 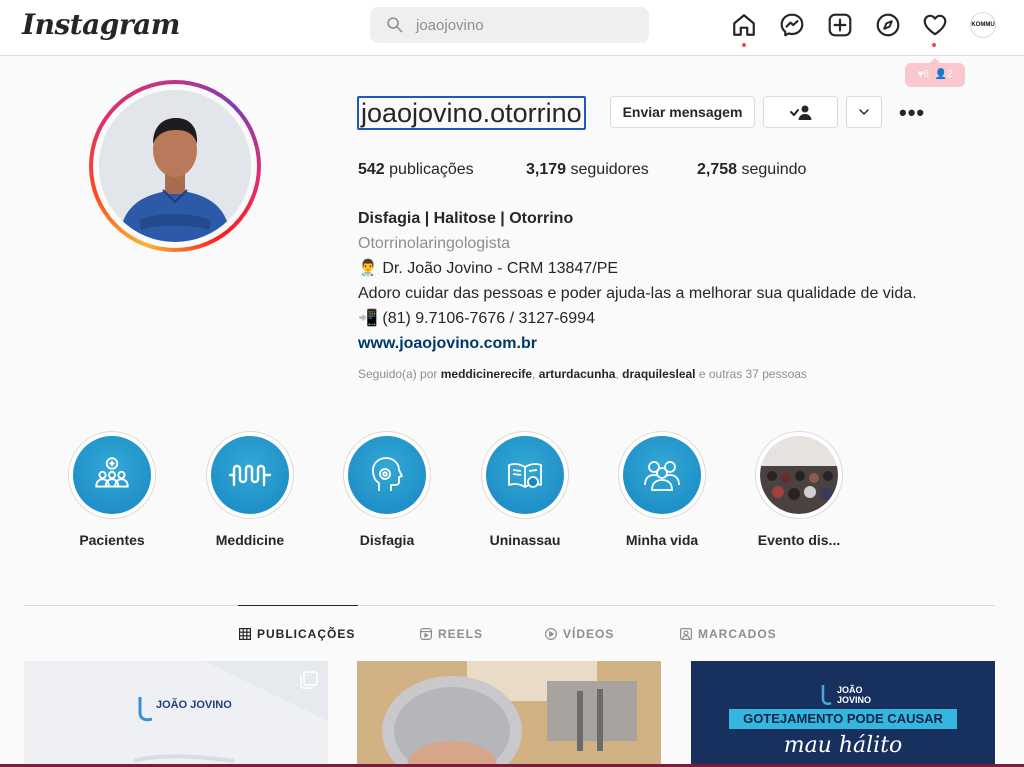 I want to click on followed-by-user: meddicinerecife, so click(x=486, y=374).